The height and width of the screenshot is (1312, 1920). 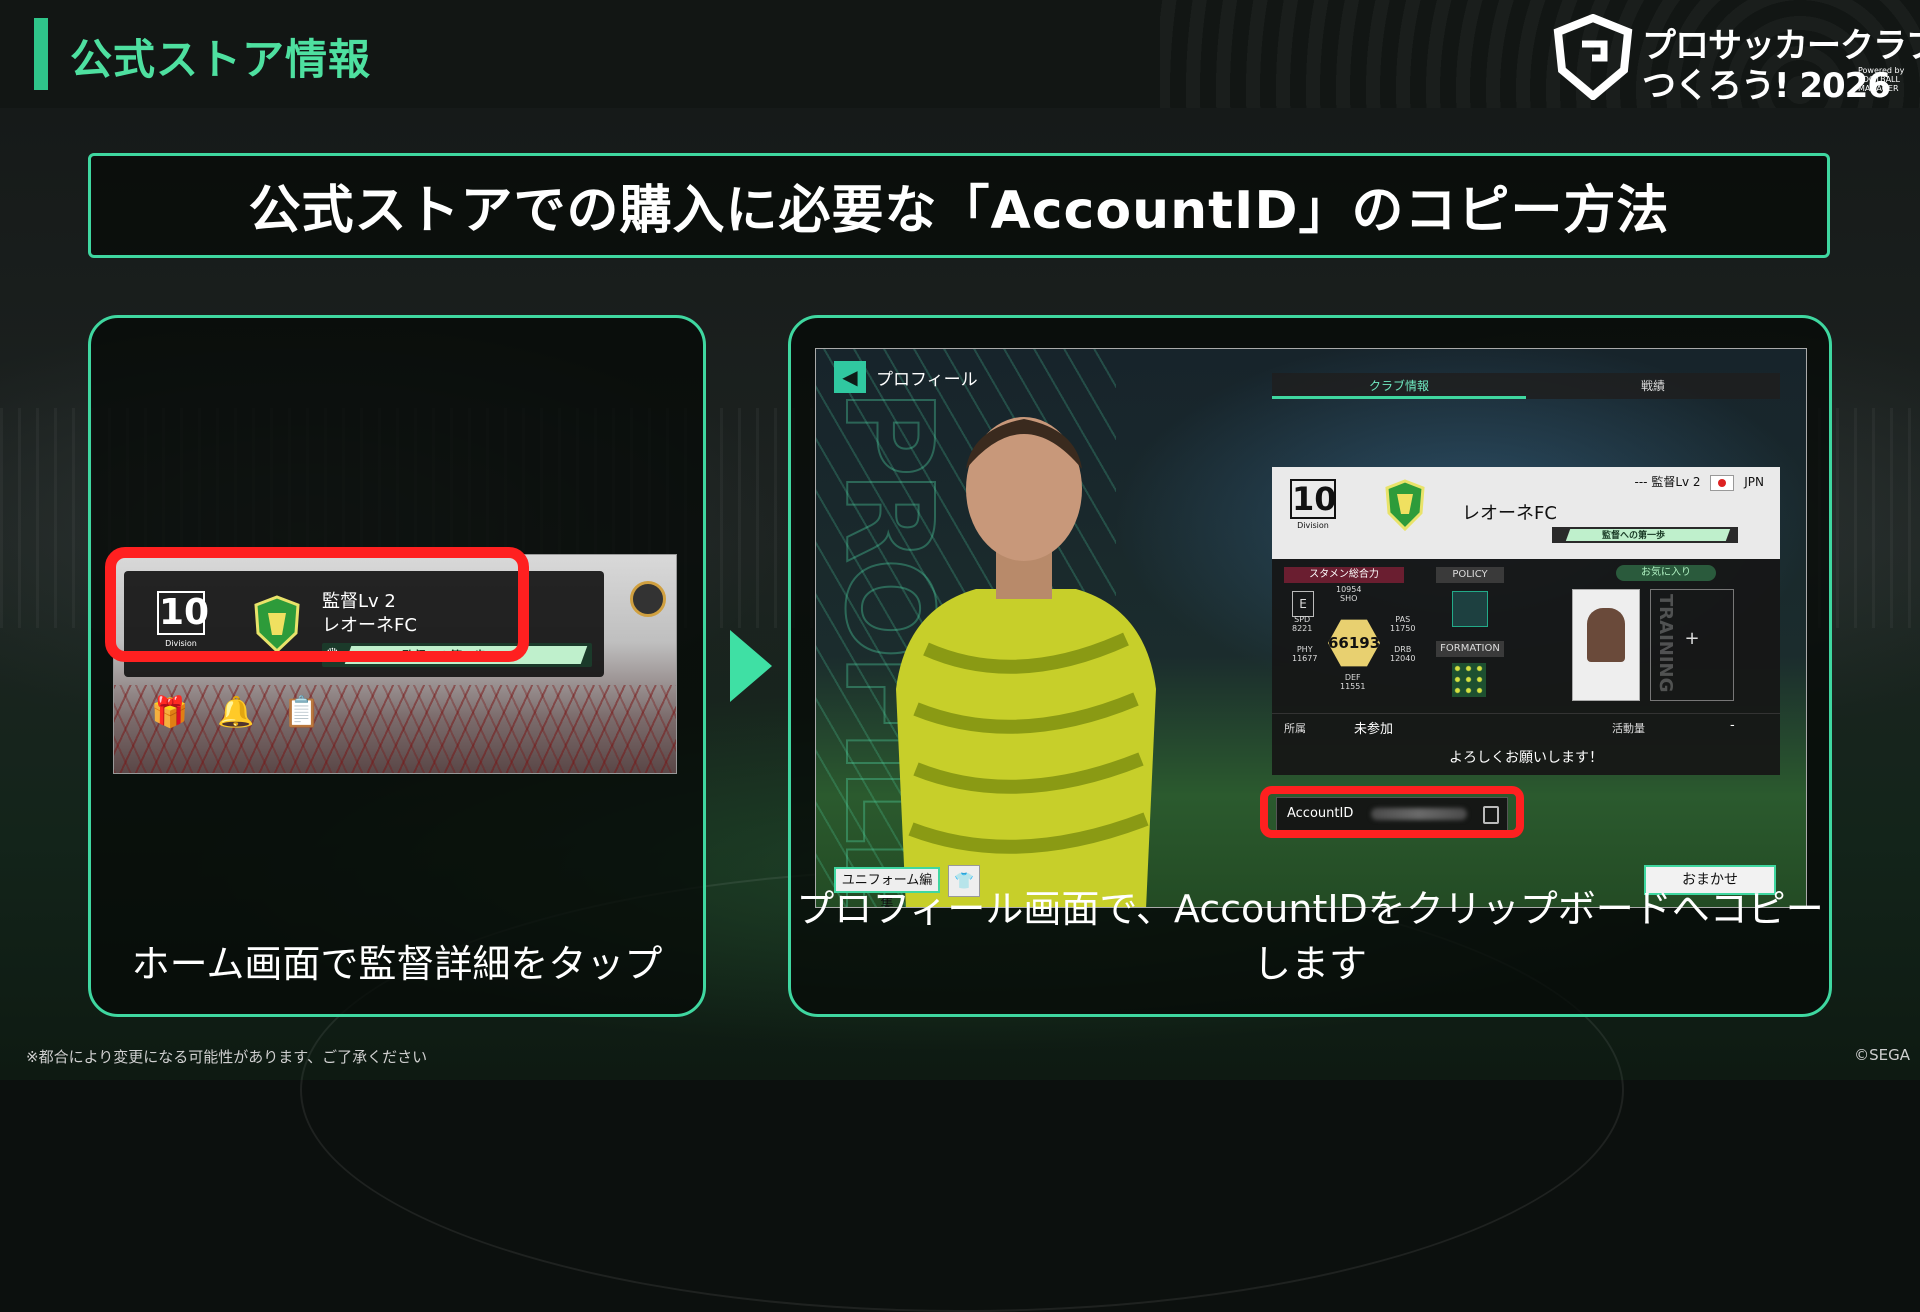 I want to click on logo-shield-icon, so click(x=1593, y=57).